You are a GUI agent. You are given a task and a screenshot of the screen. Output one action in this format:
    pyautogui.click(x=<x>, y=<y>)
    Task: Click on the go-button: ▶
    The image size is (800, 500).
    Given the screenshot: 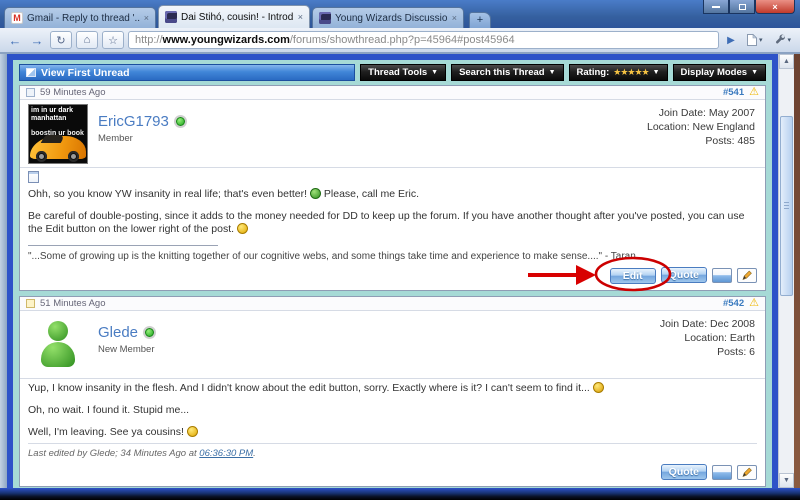 What is the action you would take?
    pyautogui.click(x=731, y=40)
    